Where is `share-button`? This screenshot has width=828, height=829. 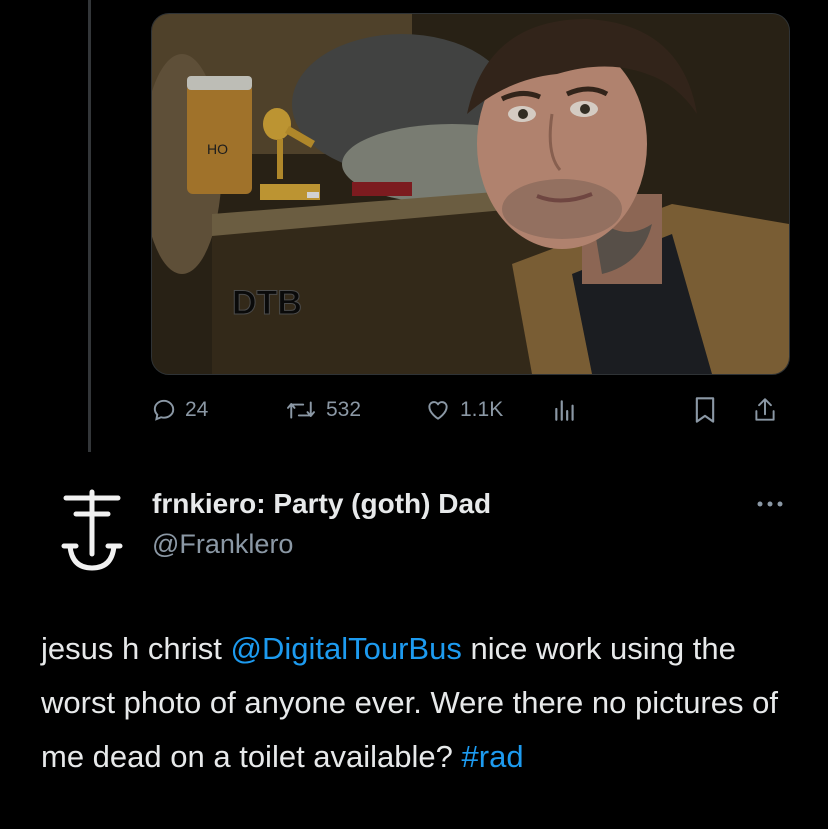 share-button is located at coordinates (765, 410).